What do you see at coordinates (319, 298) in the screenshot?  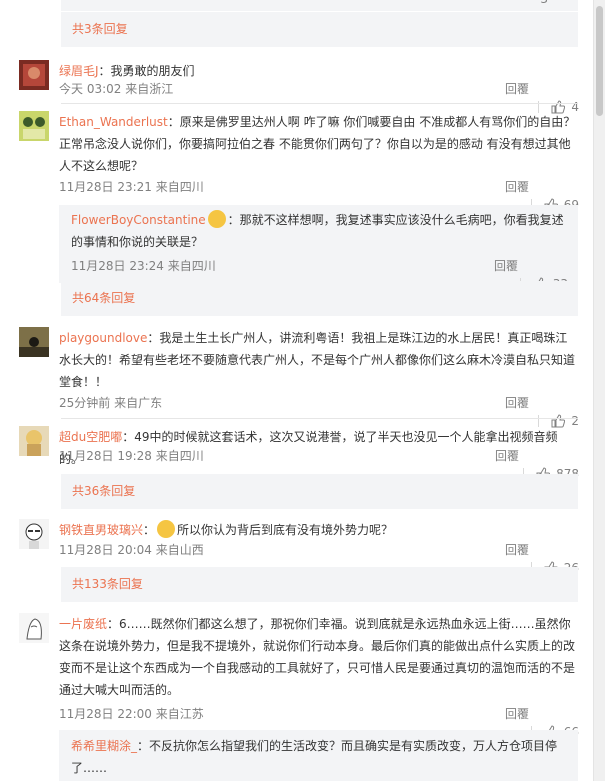 I see `reply-count-link: 共64条回复` at bounding box center [319, 298].